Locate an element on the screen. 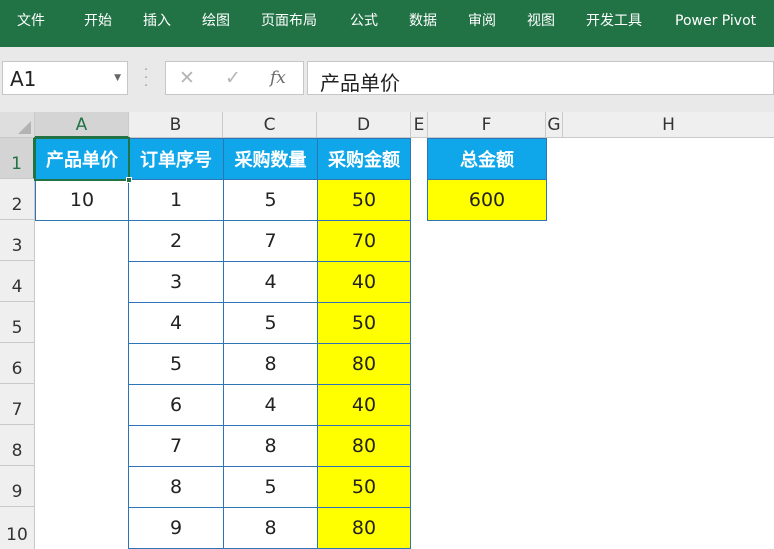 This screenshot has height=549, width=774. select-all-button is located at coordinates (17, 125).